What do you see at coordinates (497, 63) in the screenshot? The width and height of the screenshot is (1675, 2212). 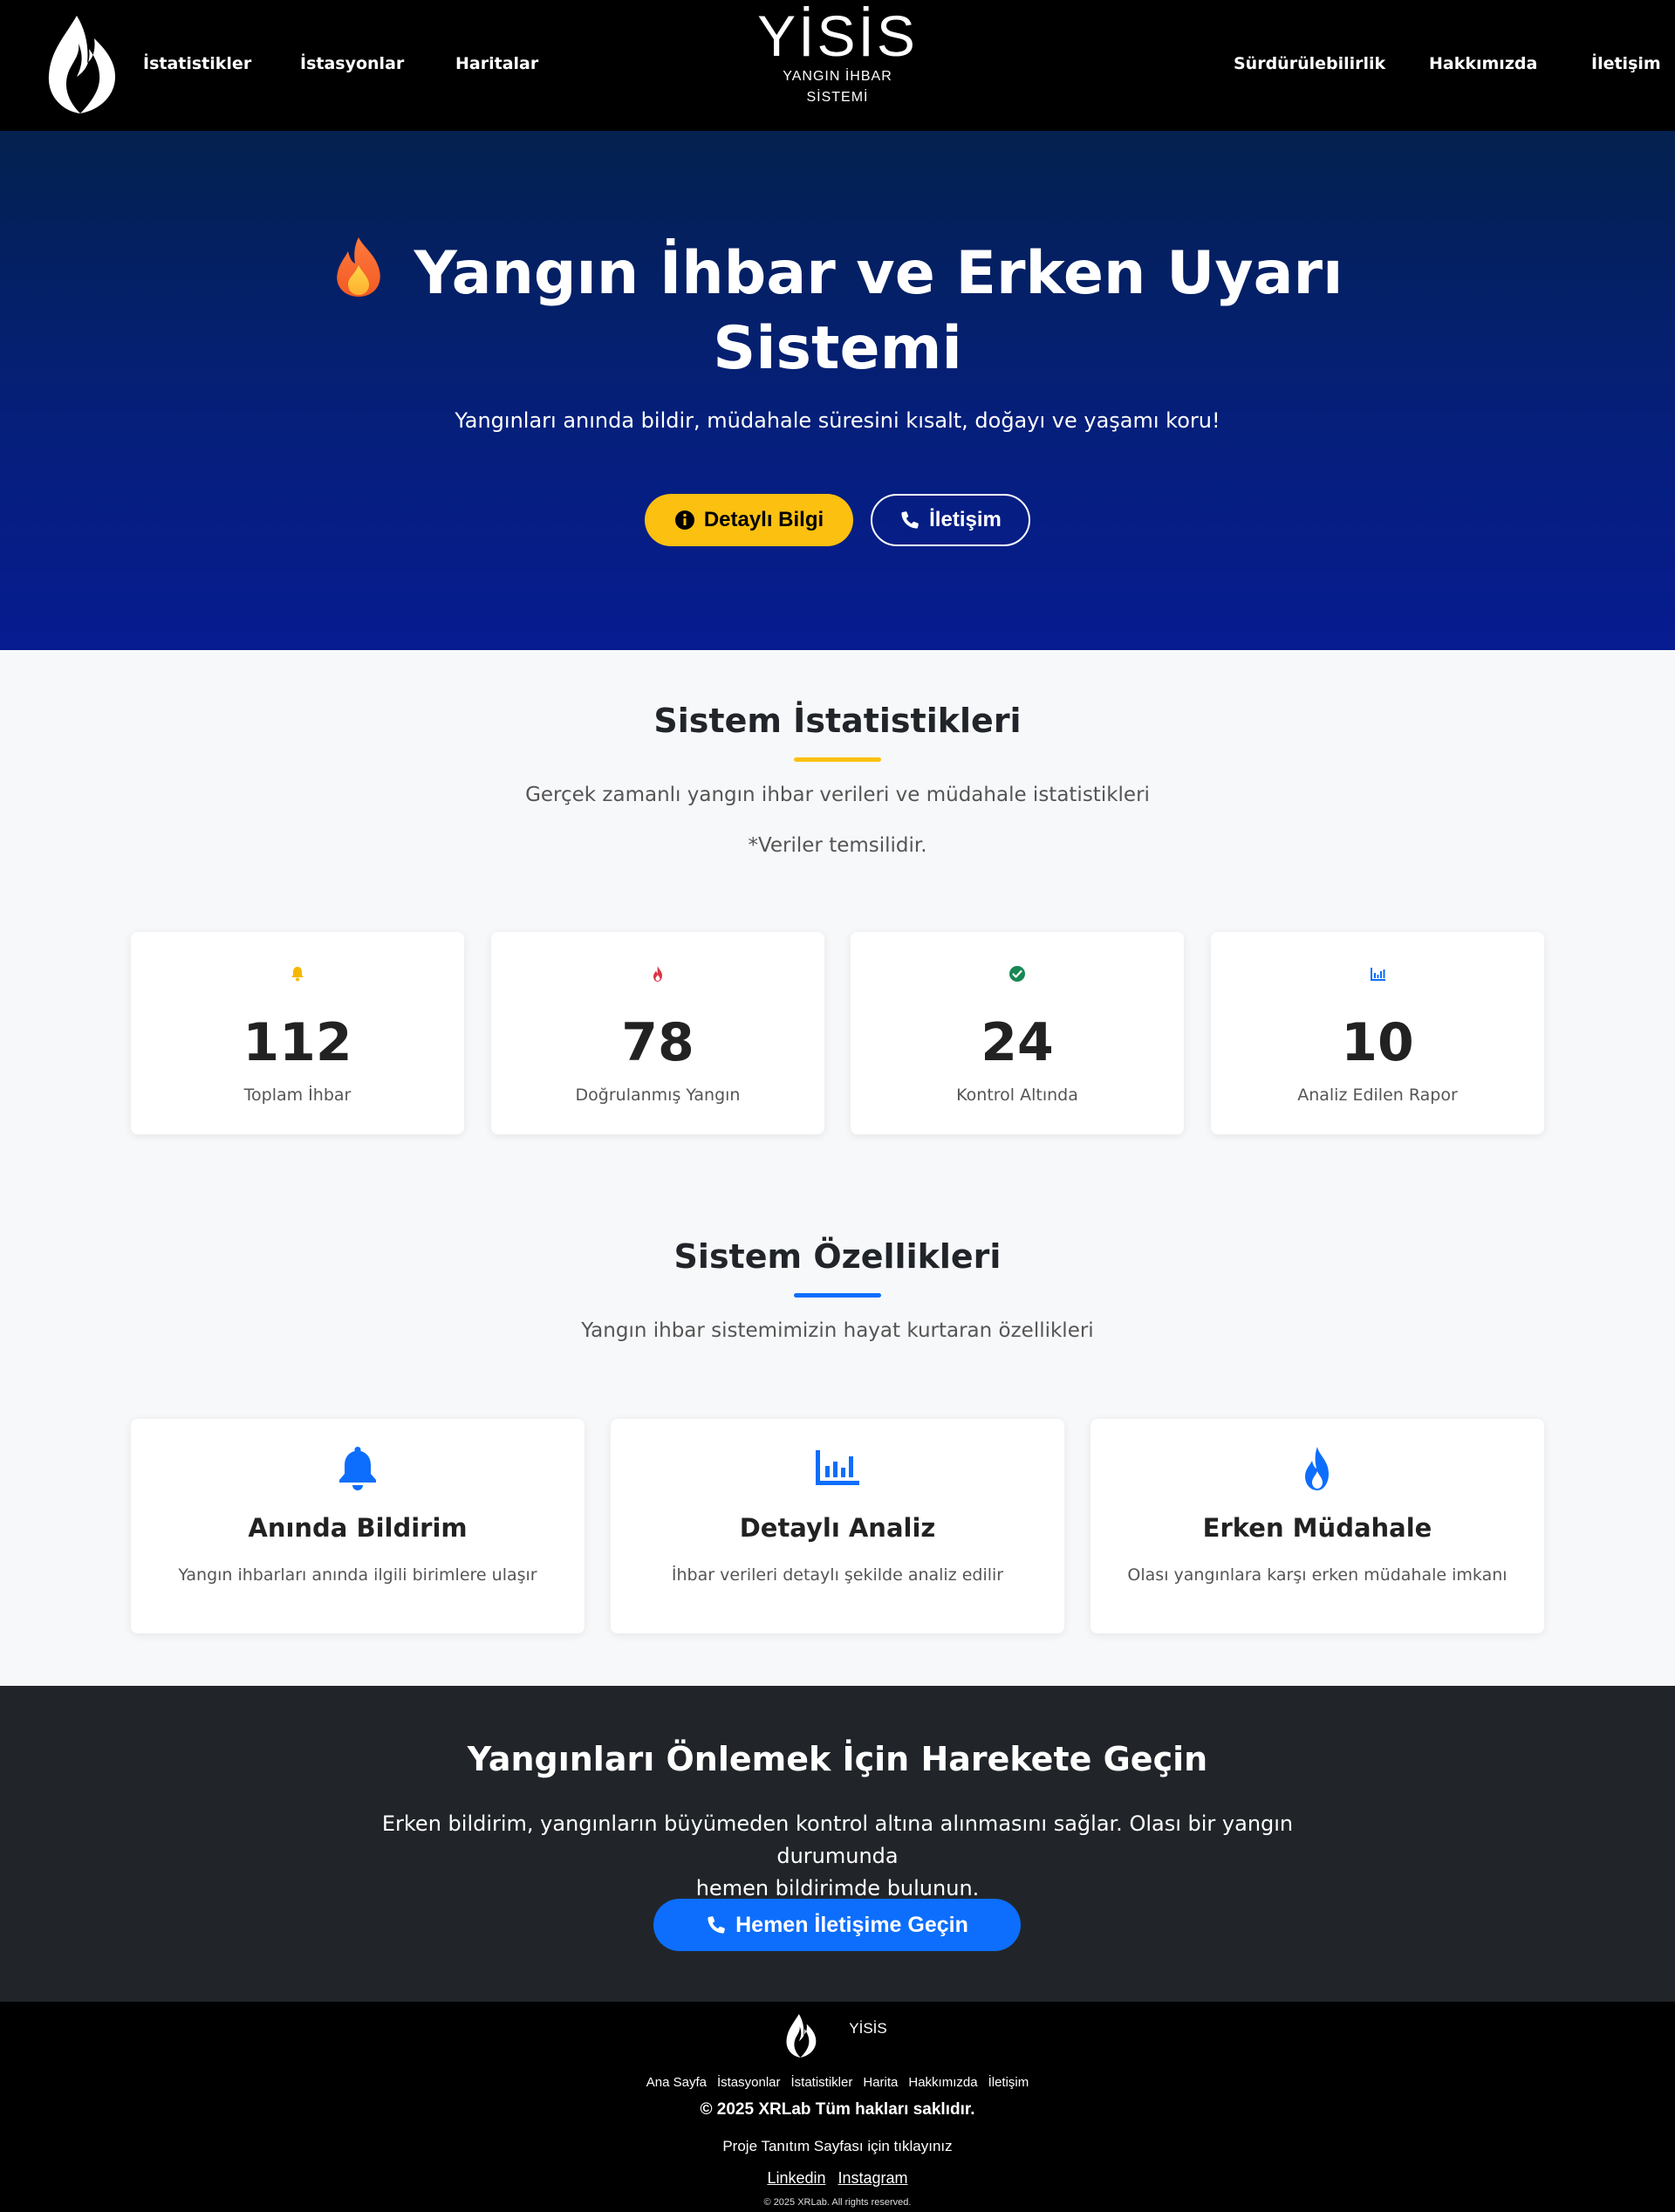 I see `nav-link-maps: Haritalar` at bounding box center [497, 63].